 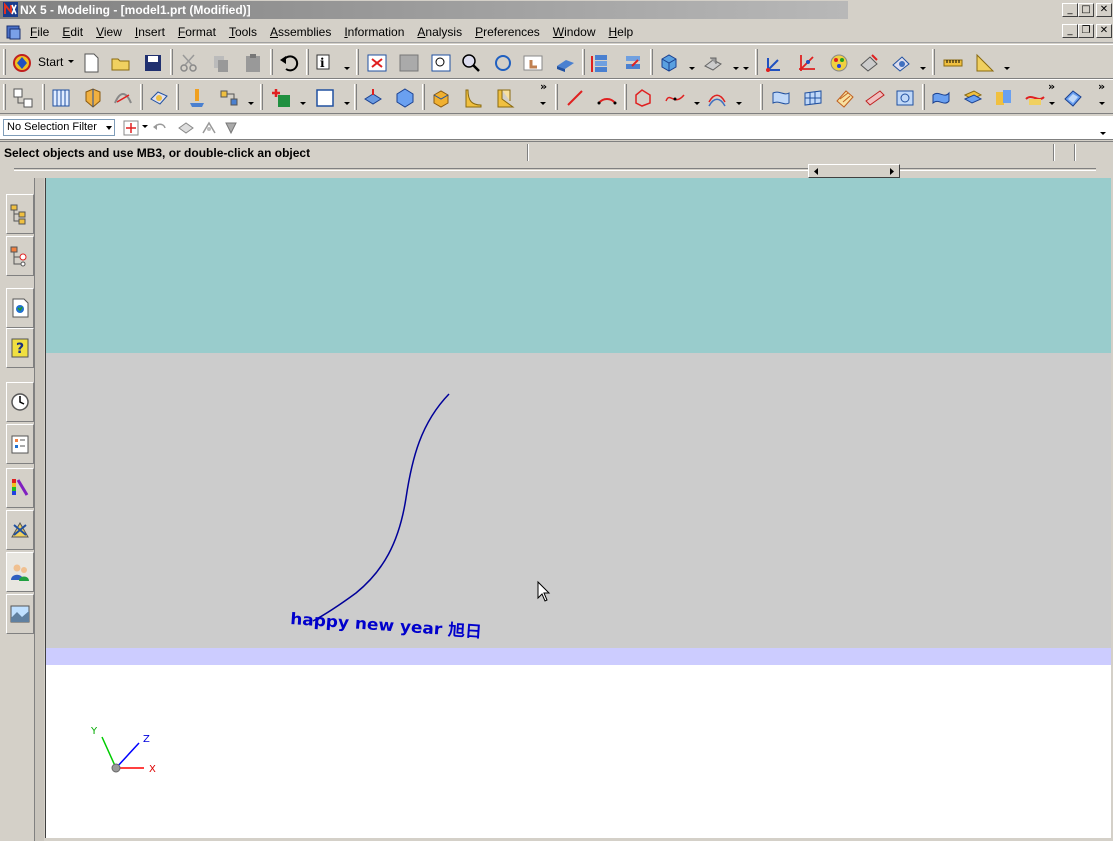 What do you see at coordinates (20, 572) in the screenshot?
I see `roles-tab` at bounding box center [20, 572].